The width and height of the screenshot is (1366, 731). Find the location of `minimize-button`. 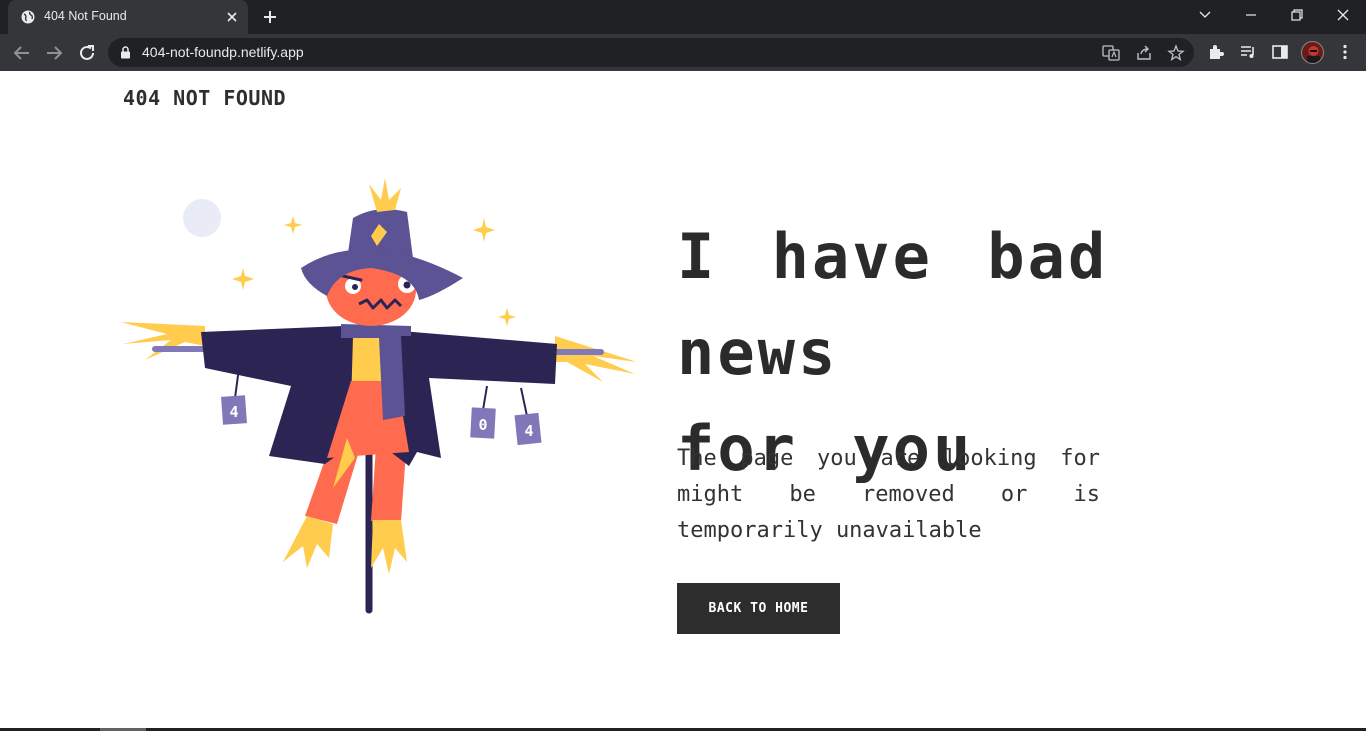

minimize-button is located at coordinates (1251, 16).